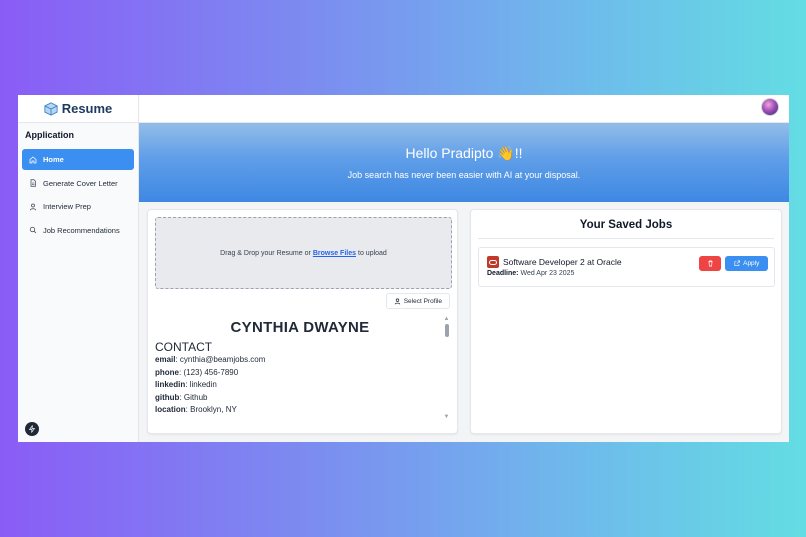 The width and height of the screenshot is (806, 537). Describe the element at coordinates (181, 397) in the screenshot. I see `resume-contact-line: github: Github` at that location.